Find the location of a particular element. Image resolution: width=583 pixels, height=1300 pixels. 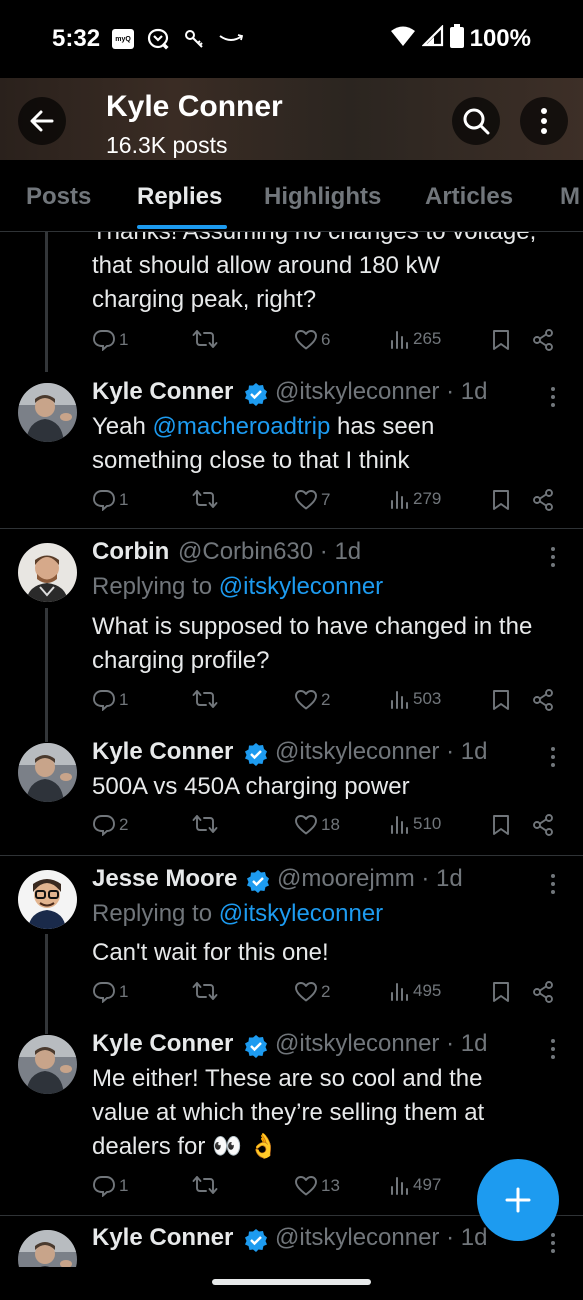

reply-icon is located at coordinates (104, 700).